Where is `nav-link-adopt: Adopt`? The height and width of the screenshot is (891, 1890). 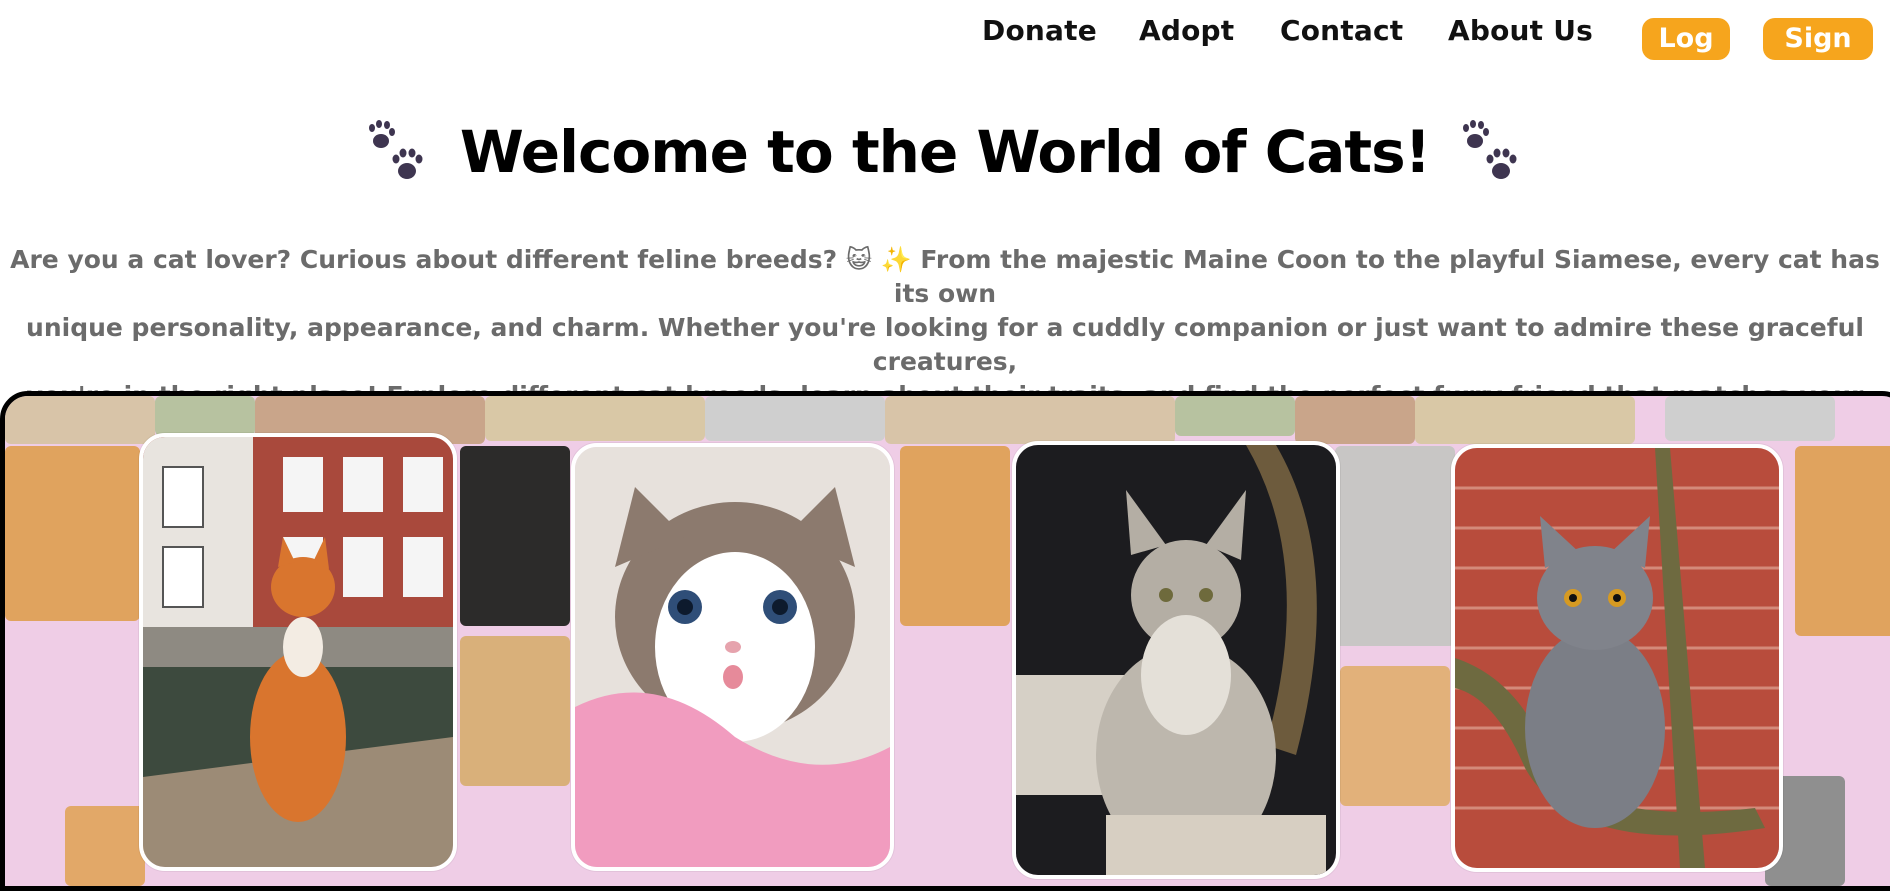
nav-link-adopt: Adopt is located at coordinates (1186, 30).